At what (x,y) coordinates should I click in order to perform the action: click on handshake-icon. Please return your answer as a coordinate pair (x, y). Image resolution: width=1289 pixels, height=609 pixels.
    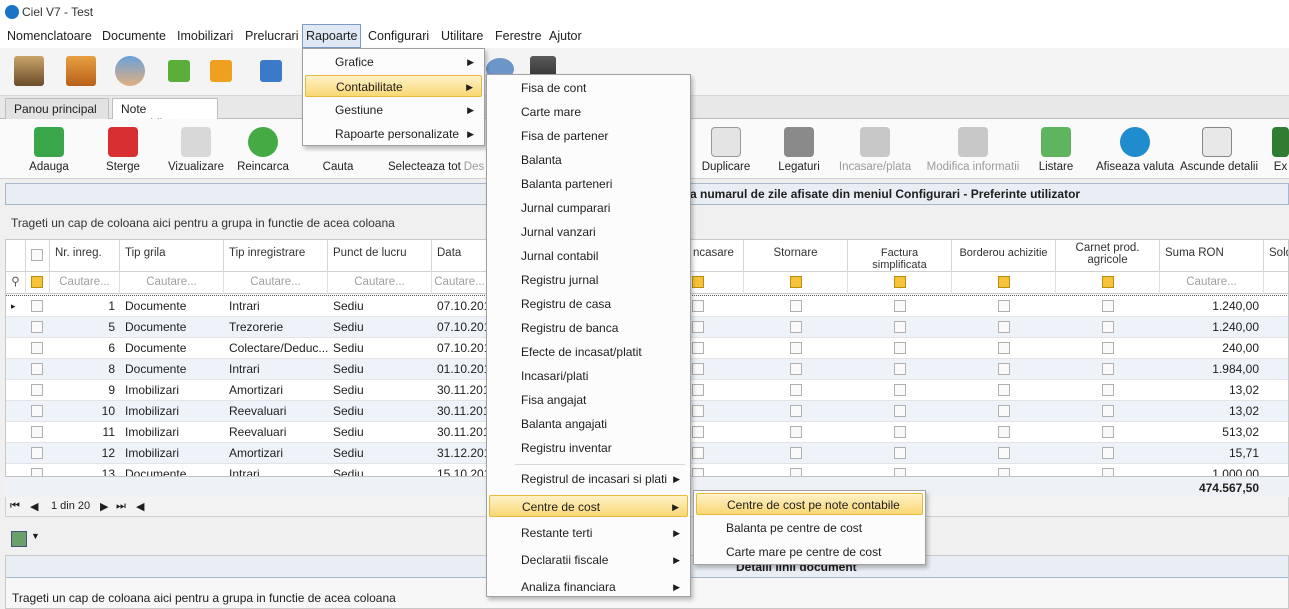
    Looking at the image, I should click on (29, 71).